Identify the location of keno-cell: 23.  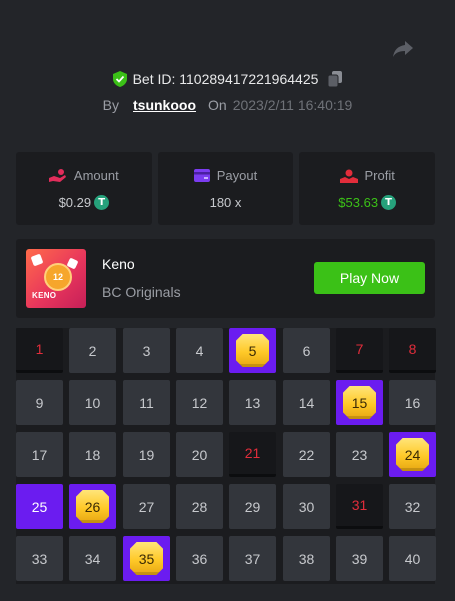
(359, 454).